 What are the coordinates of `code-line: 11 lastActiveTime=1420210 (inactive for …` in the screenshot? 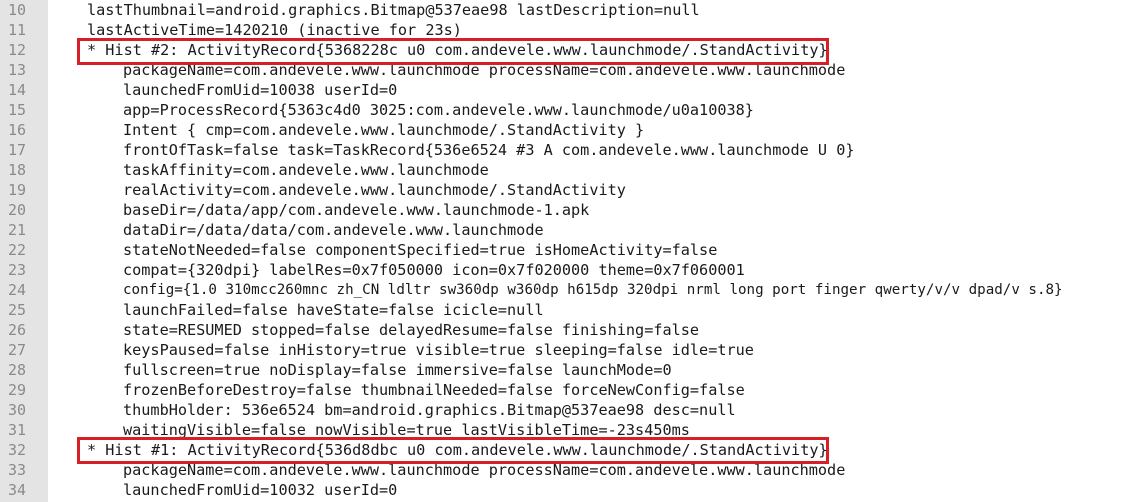 It's located at (563, 30).